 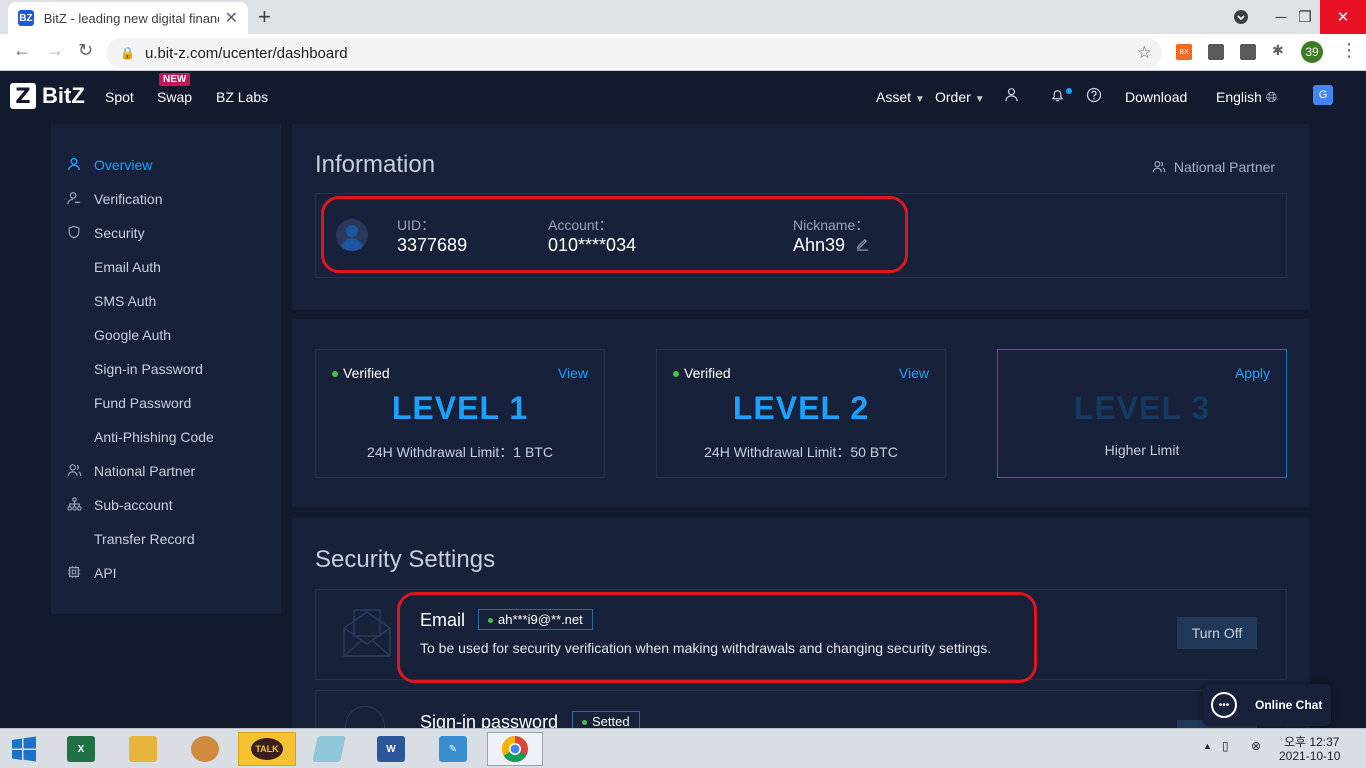 I want to click on talk-glyph: TALK, so click(x=267, y=749).